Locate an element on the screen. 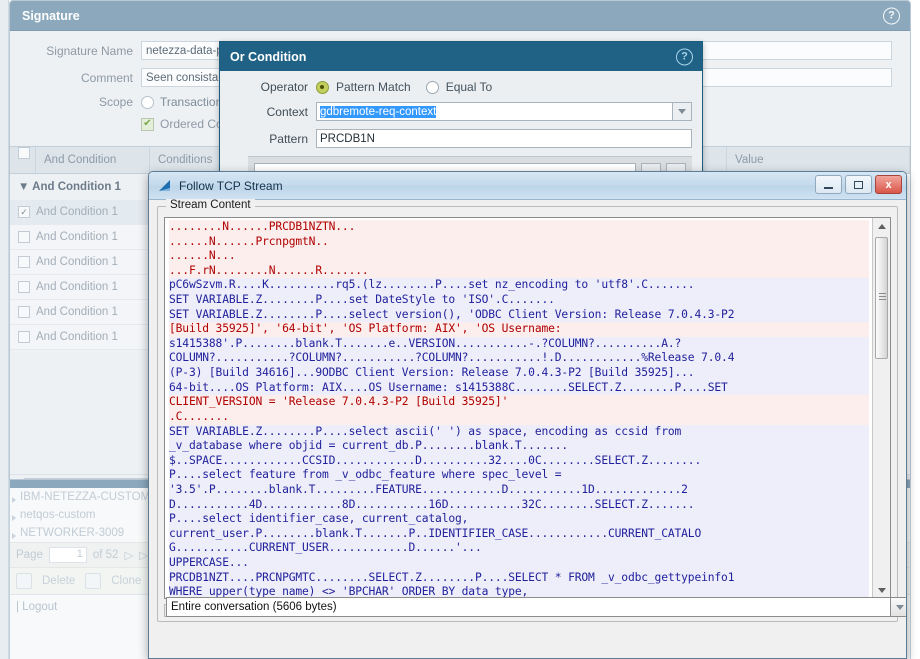 The height and width of the screenshot is (659, 920). signature-panel-title: Signature is located at coordinates (51, 15).